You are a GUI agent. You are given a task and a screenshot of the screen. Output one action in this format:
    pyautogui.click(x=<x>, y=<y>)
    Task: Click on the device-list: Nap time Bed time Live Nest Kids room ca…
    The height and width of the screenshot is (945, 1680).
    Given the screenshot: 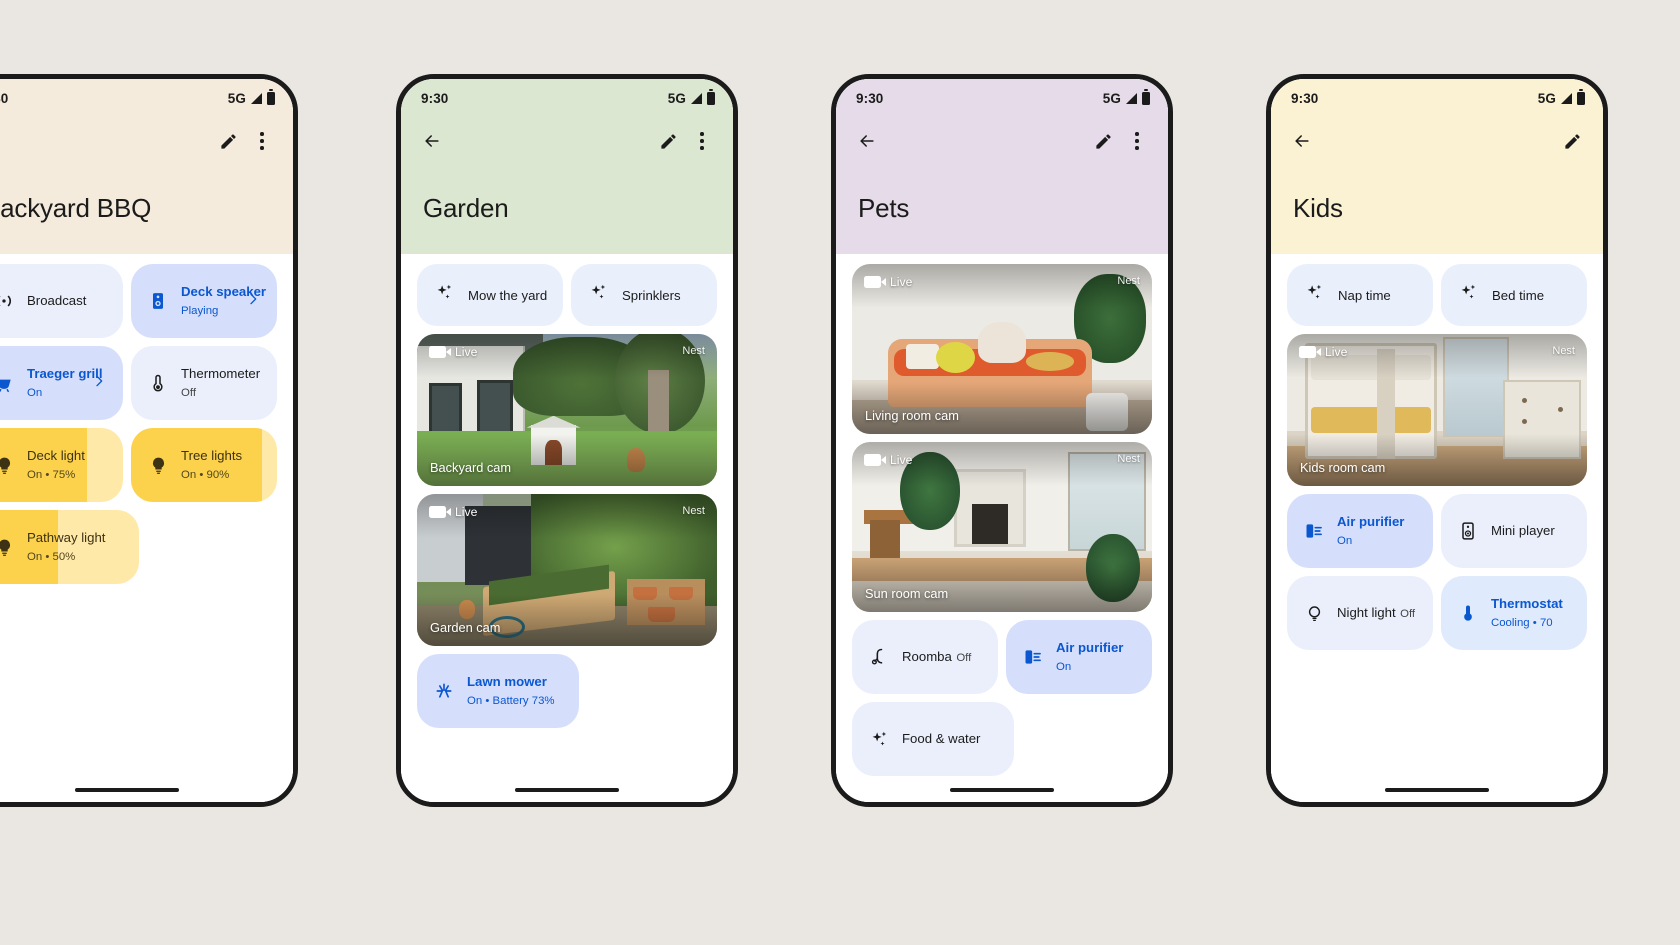 What is the action you would take?
    pyautogui.click(x=1437, y=528)
    